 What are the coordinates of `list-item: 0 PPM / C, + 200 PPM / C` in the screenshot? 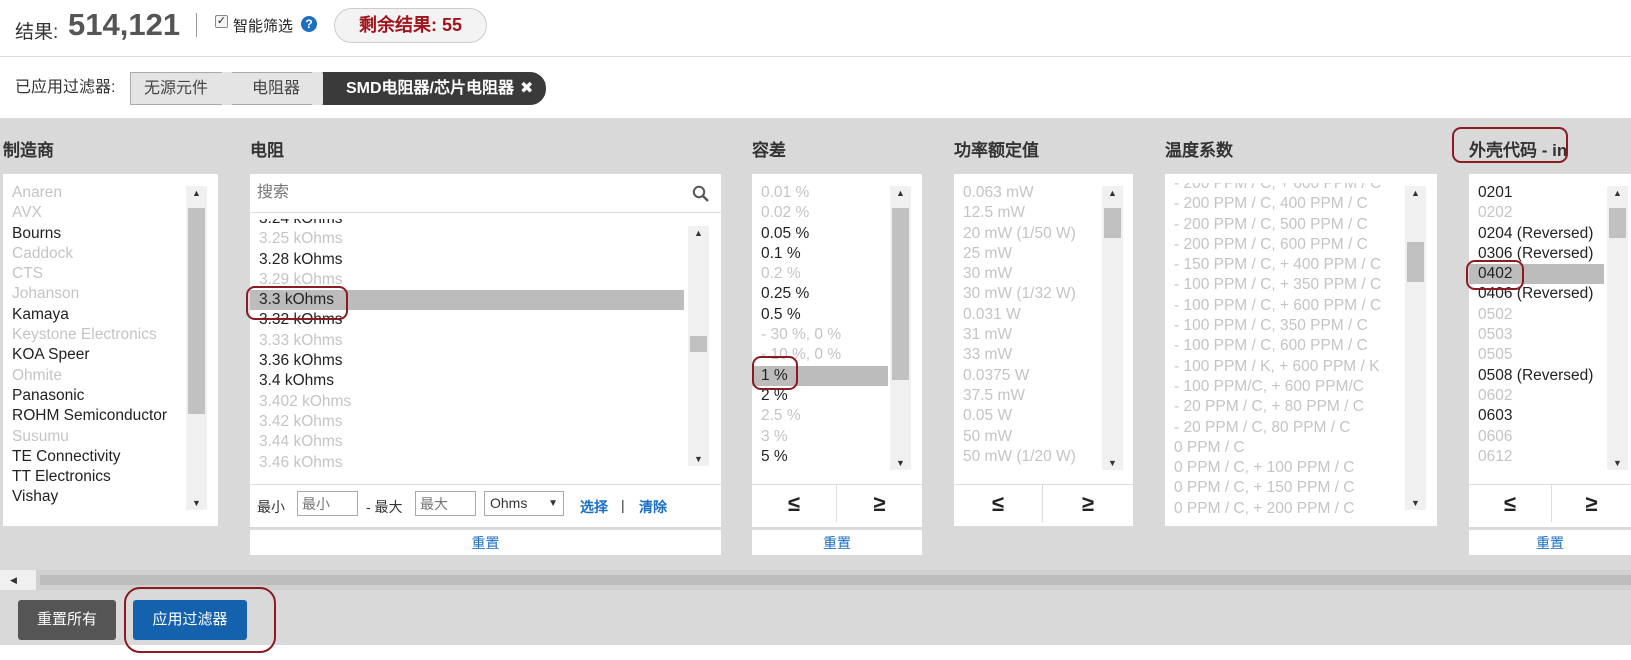 It's located at (1283, 507).